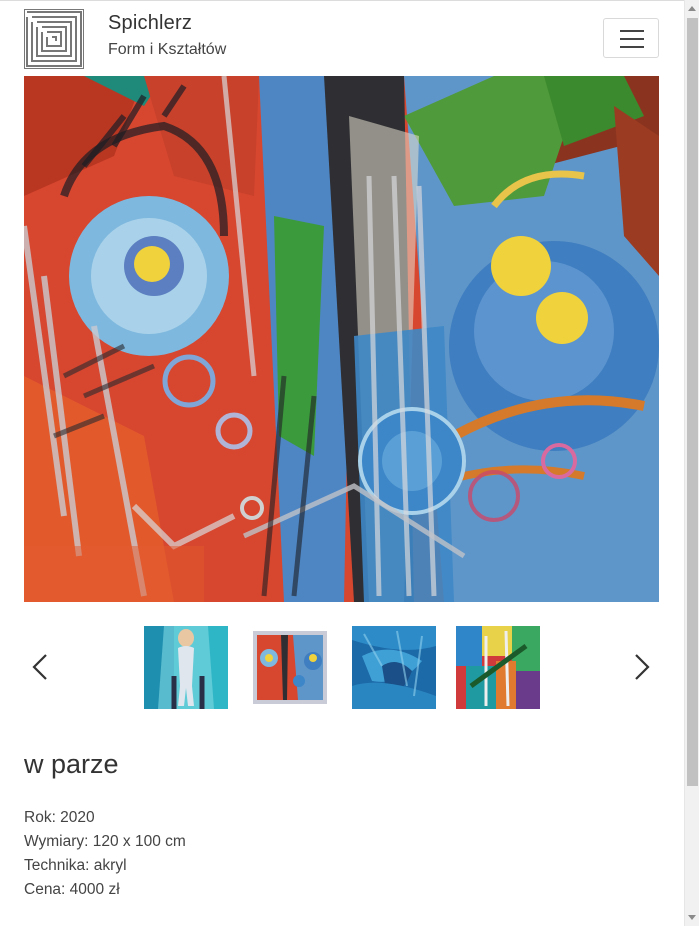 The height and width of the screenshot is (926, 699). What do you see at coordinates (71, 764) in the screenshot?
I see `artwork-title: w parze` at bounding box center [71, 764].